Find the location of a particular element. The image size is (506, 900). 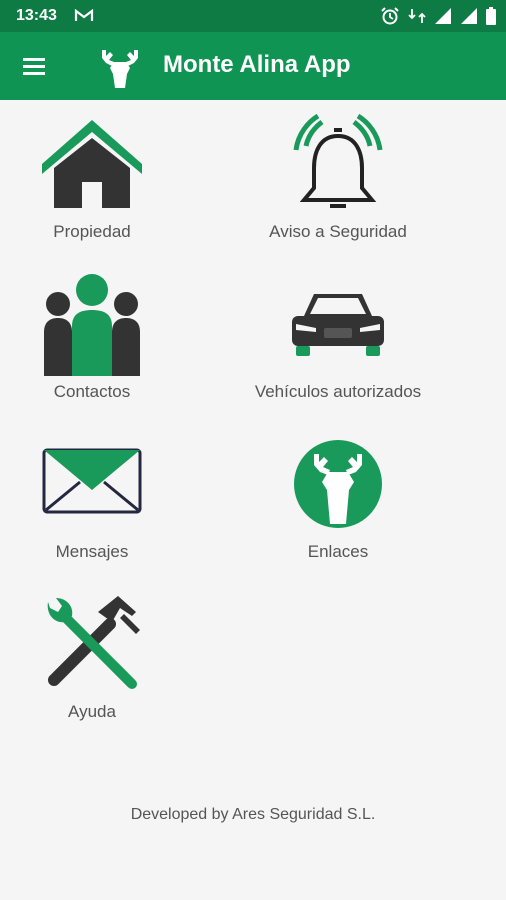

deer-logo-icon is located at coordinates (120, 69).